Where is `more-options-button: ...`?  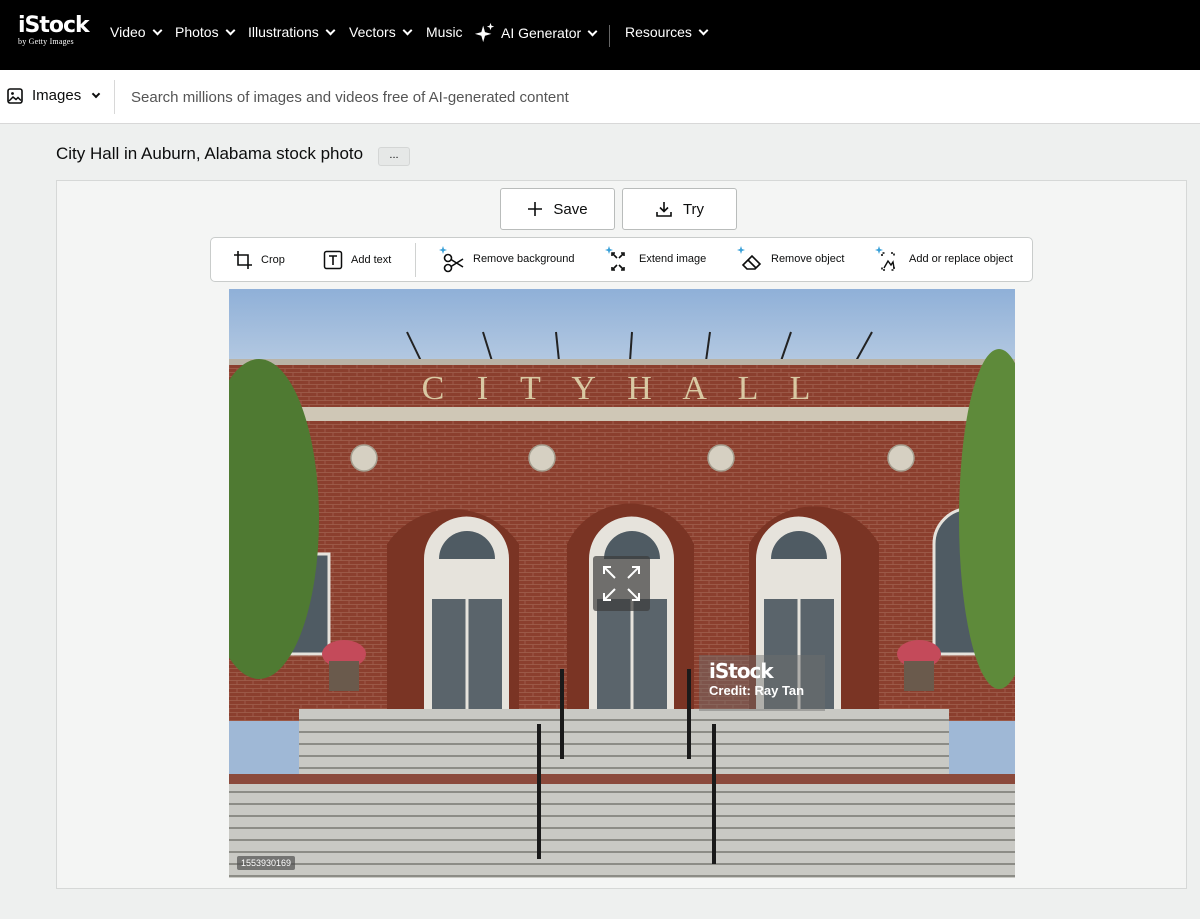
more-options-button: ... is located at coordinates (394, 156).